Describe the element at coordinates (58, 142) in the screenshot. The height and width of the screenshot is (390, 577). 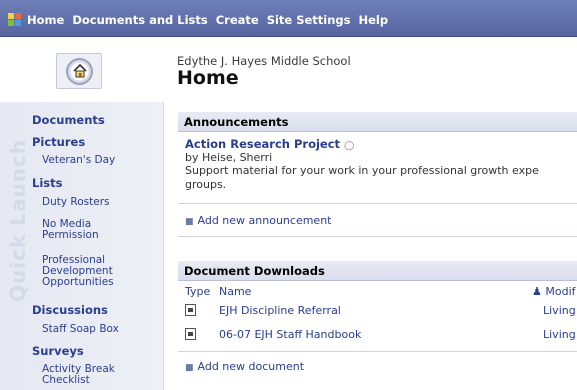
I see `ql-heading-pictures: Pictures` at that location.